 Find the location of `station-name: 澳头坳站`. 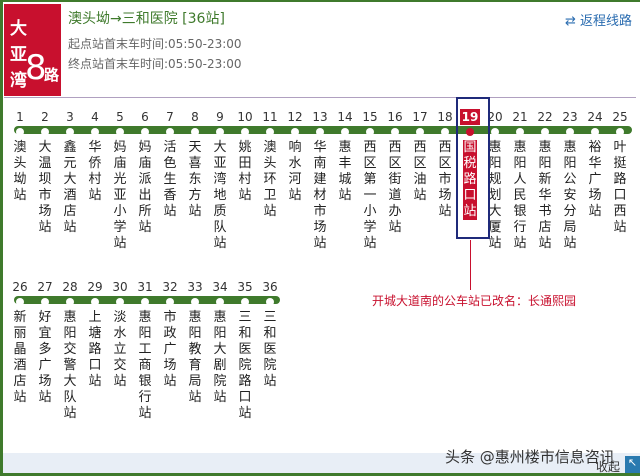

station-name: 澳头坳站 is located at coordinates (20, 171).